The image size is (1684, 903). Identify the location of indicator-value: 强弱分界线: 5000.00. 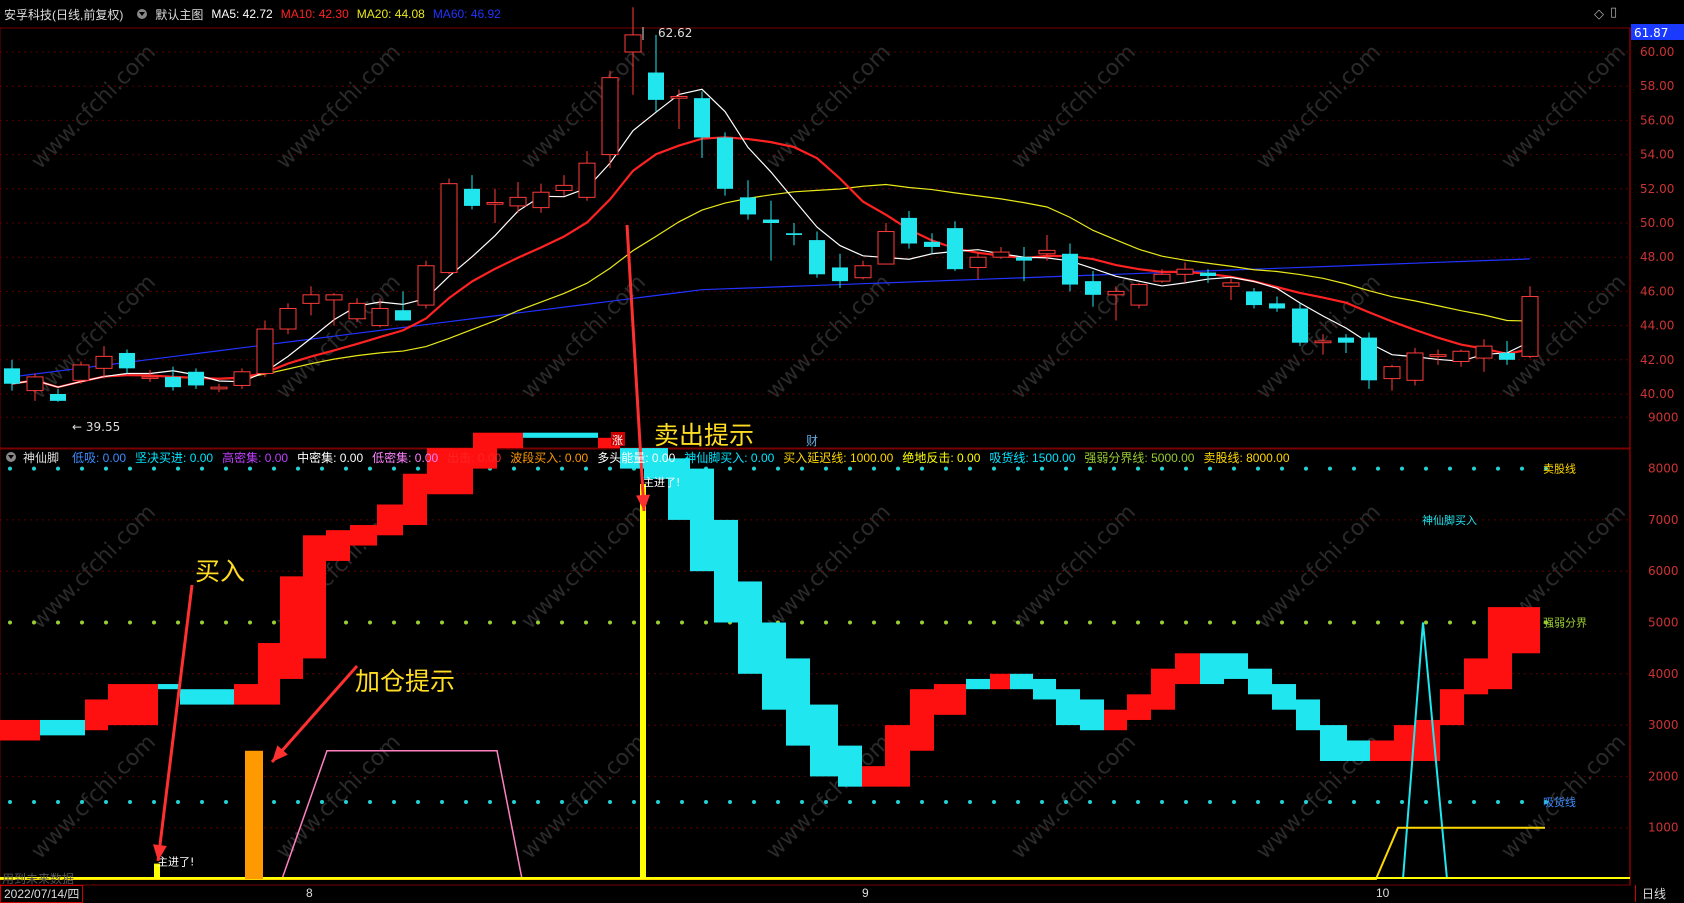
(1139, 457).